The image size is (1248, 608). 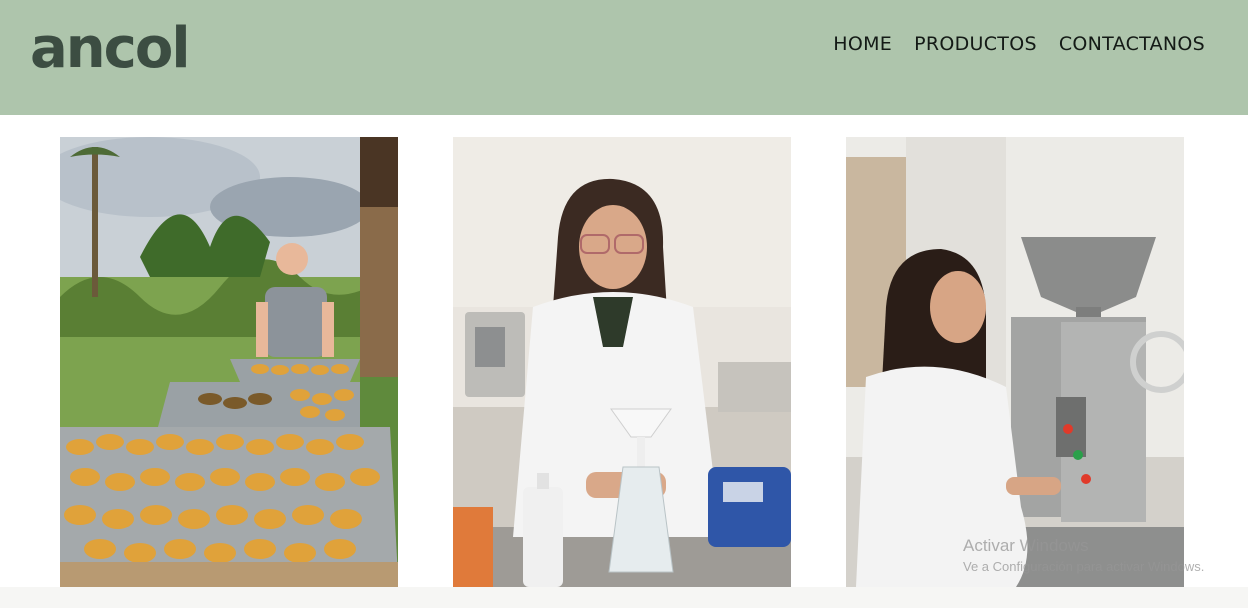 What do you see at coordinates (110, 49) in the screenshot?
I see `logo: ancol` at bounding box center [110, 49].